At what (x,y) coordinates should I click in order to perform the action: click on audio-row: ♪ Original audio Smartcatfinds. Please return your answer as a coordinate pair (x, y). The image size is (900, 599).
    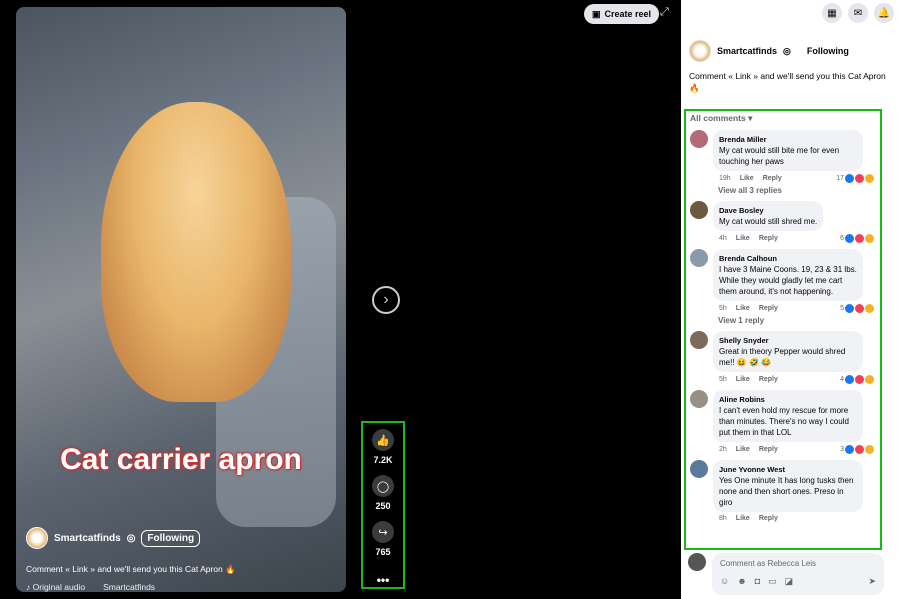
    Looking at the image, I should click on (90, 587).